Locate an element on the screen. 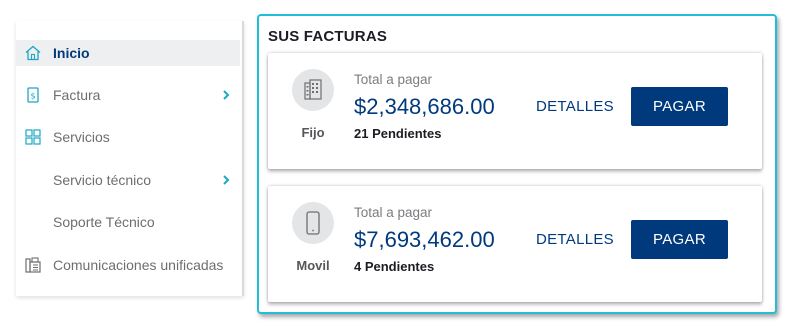 This screenshot has width=793, height=326. bill-icon: $ is located at coordinates (33, 95).